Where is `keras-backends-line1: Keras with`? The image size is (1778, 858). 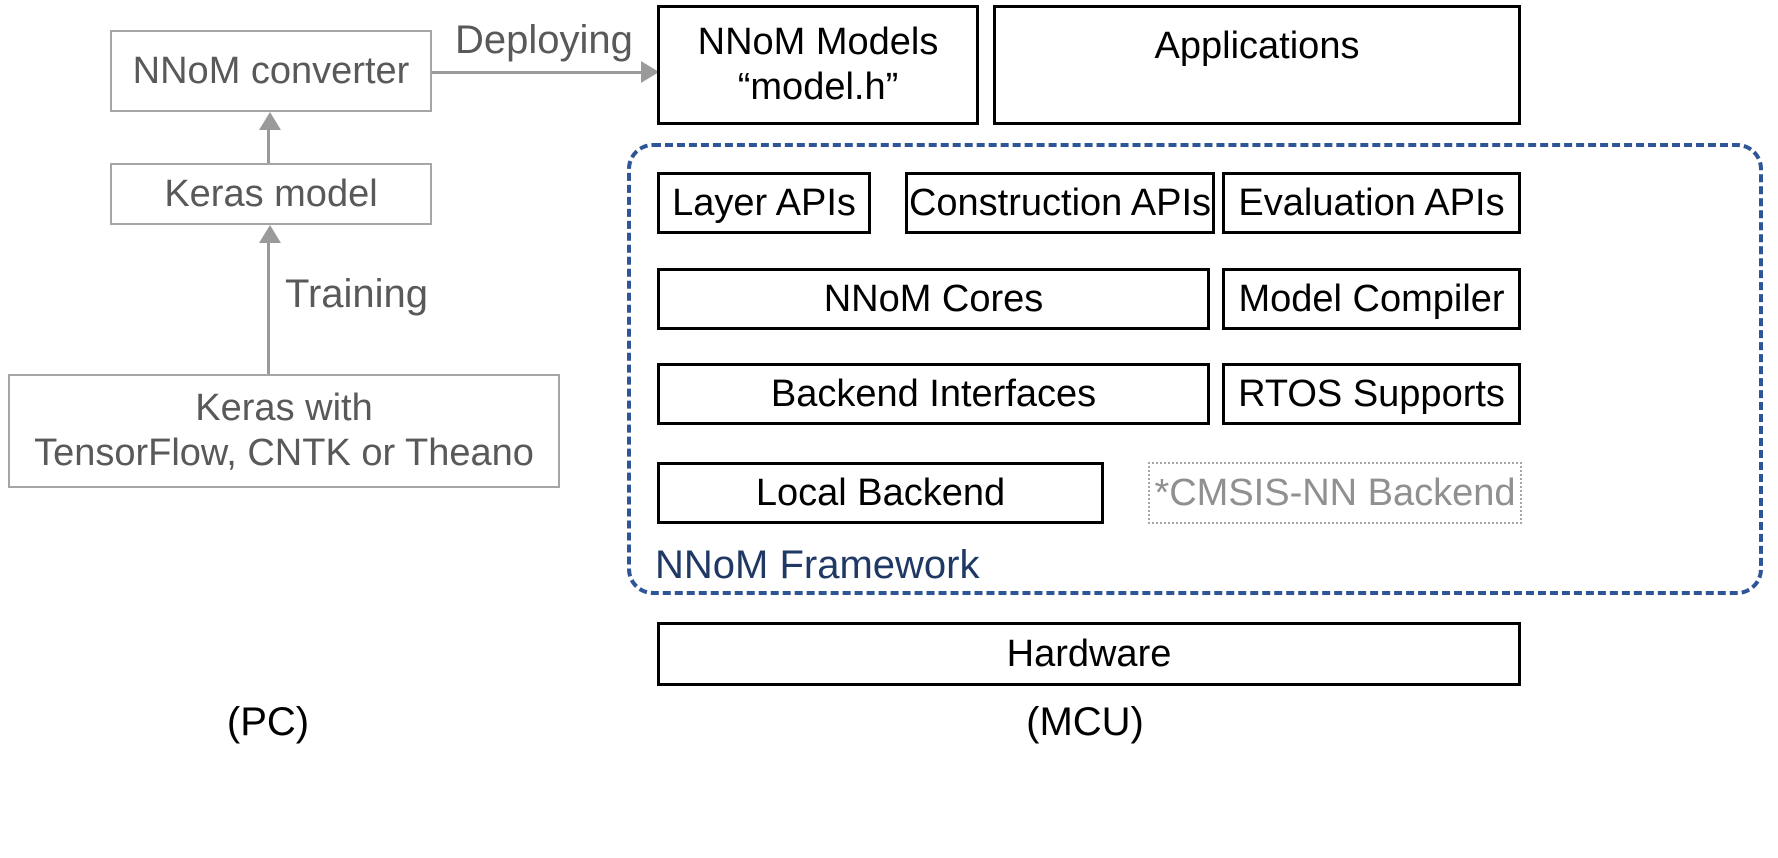 keras-backends-line1: Keras with is located at coordinates (284, 408).